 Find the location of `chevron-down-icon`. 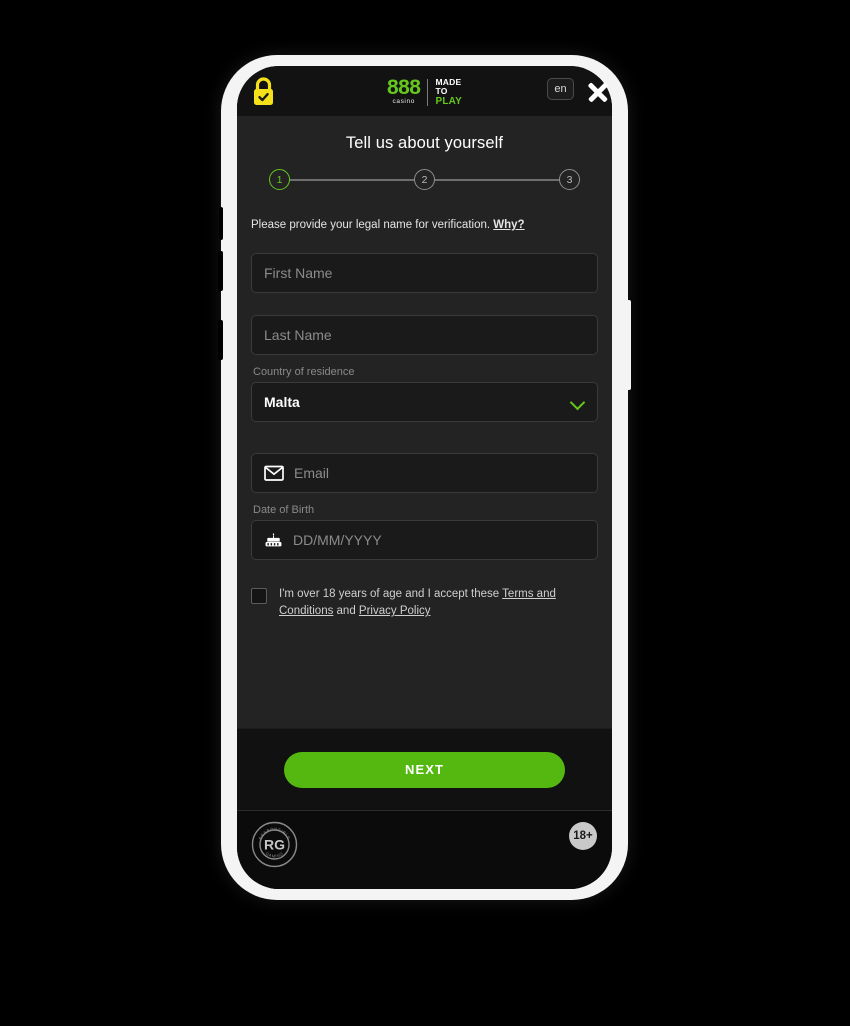

chevron-down-icon is located at coordinates (577, 402).